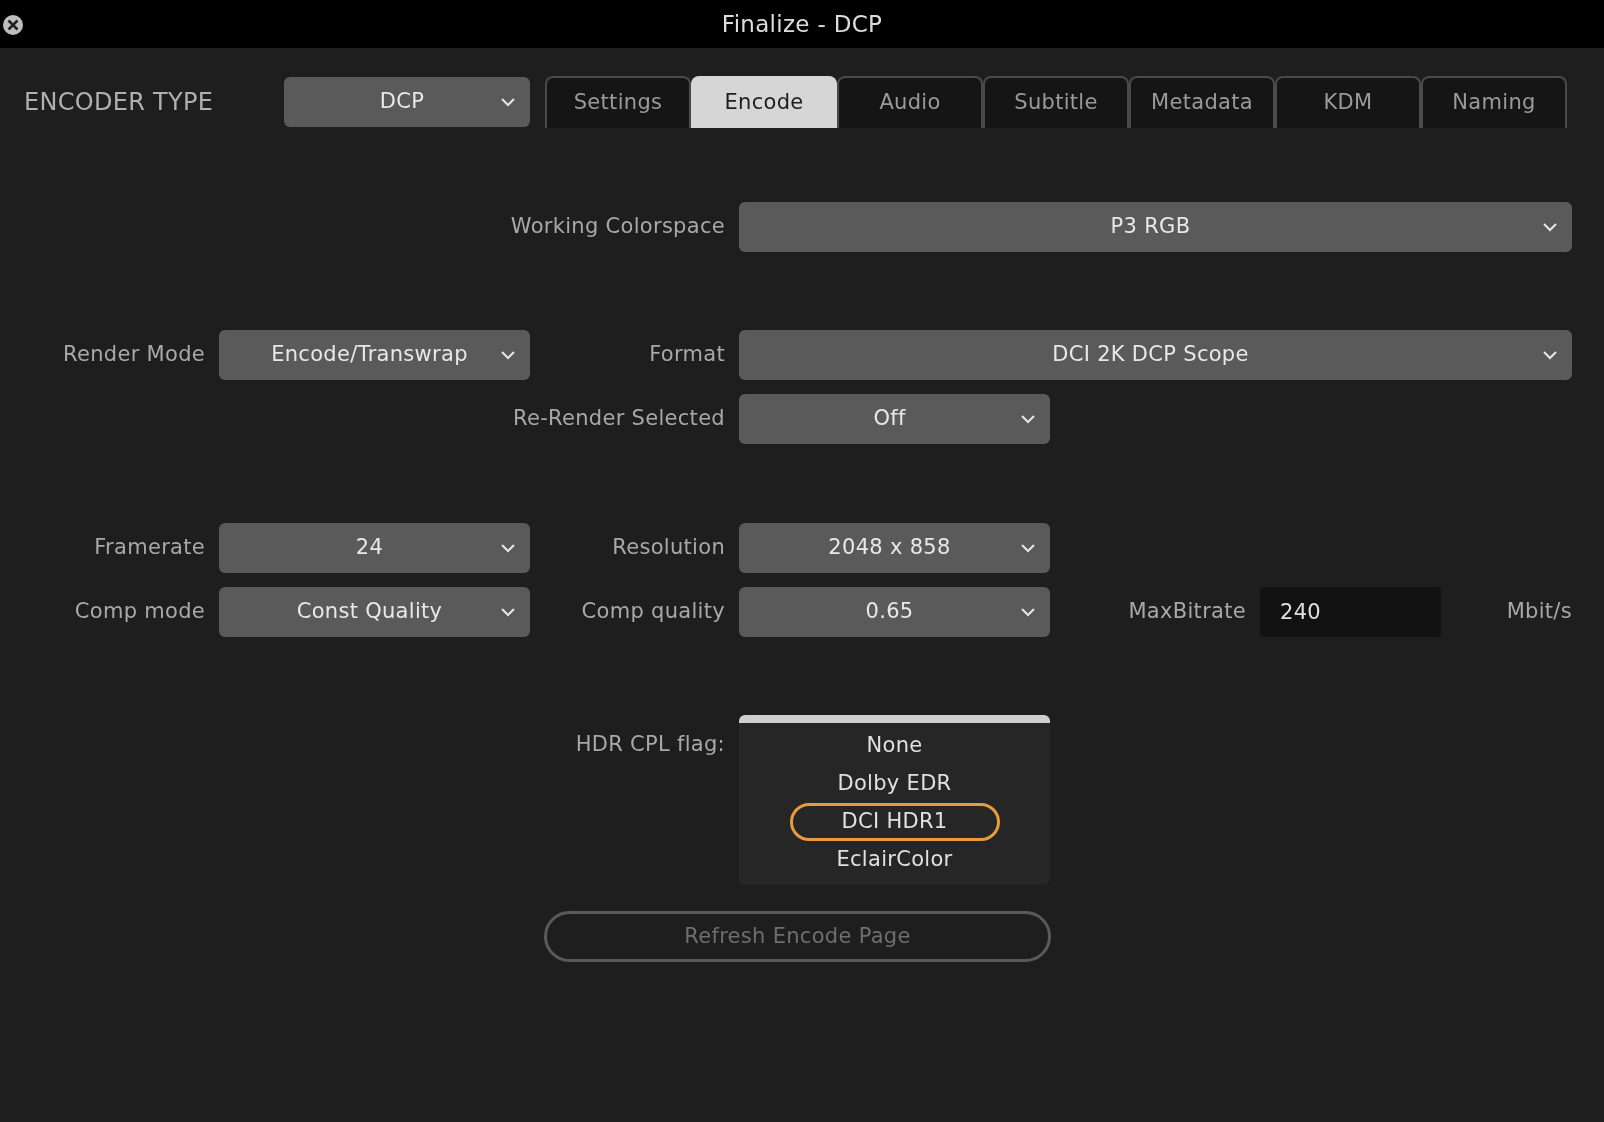 This screenshot has height=1122, width=1604. What do you see at coordinates (802, 24) in the screenshot?
I see `window-title: Finalize - DCP` at bounding box center [802, 24].